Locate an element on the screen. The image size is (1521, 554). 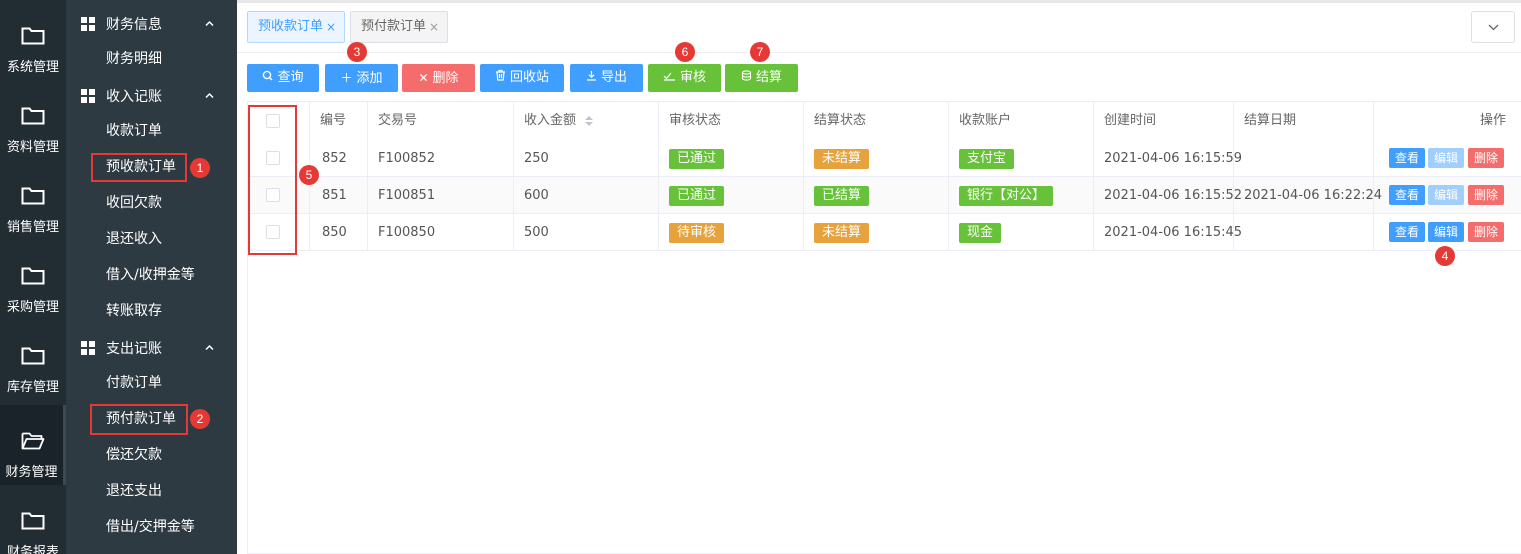
sidebar-group-finance-info: 财务信息 is located at coordinates (151, 23).